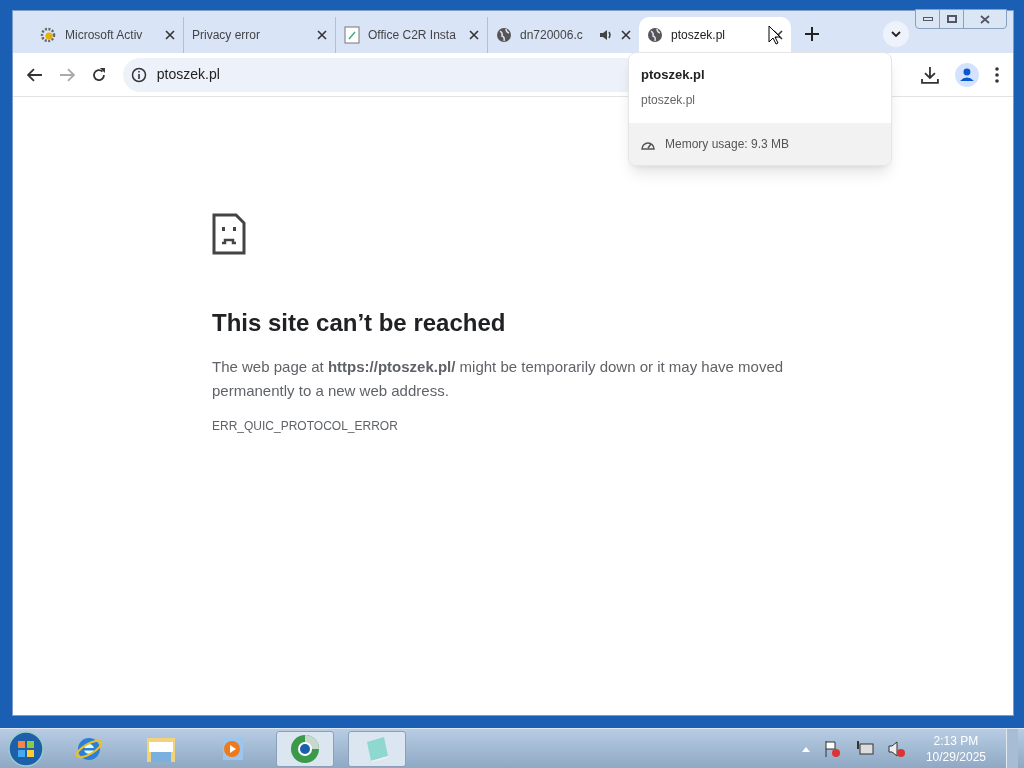  What do you see at coordinates (188, 74) in the screenshot?
I see `url-text: ptoszek.pl` at bounding box center [188, 74].